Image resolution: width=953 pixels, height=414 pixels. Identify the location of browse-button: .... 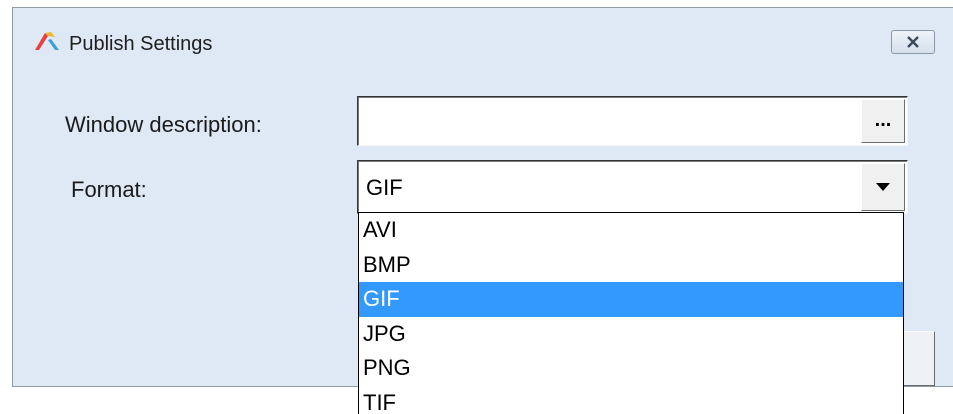
(883, 121).